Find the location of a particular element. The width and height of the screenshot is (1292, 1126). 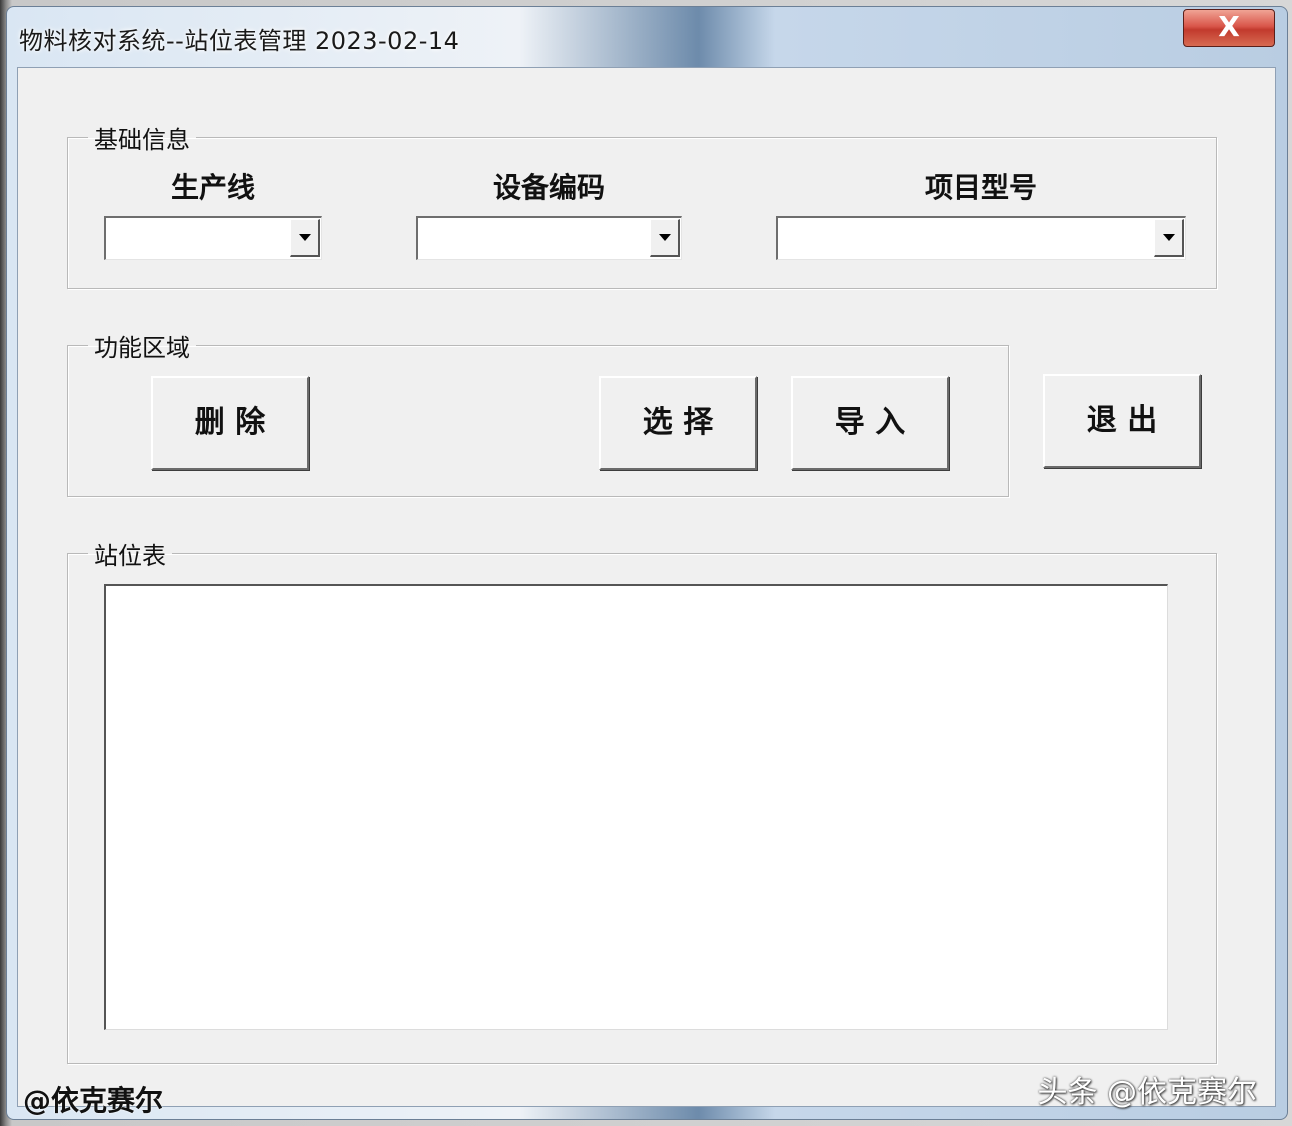

title-bar: 物料核对系统--站位表管理 2023-02-14 X is located at coordinates (647, 37).